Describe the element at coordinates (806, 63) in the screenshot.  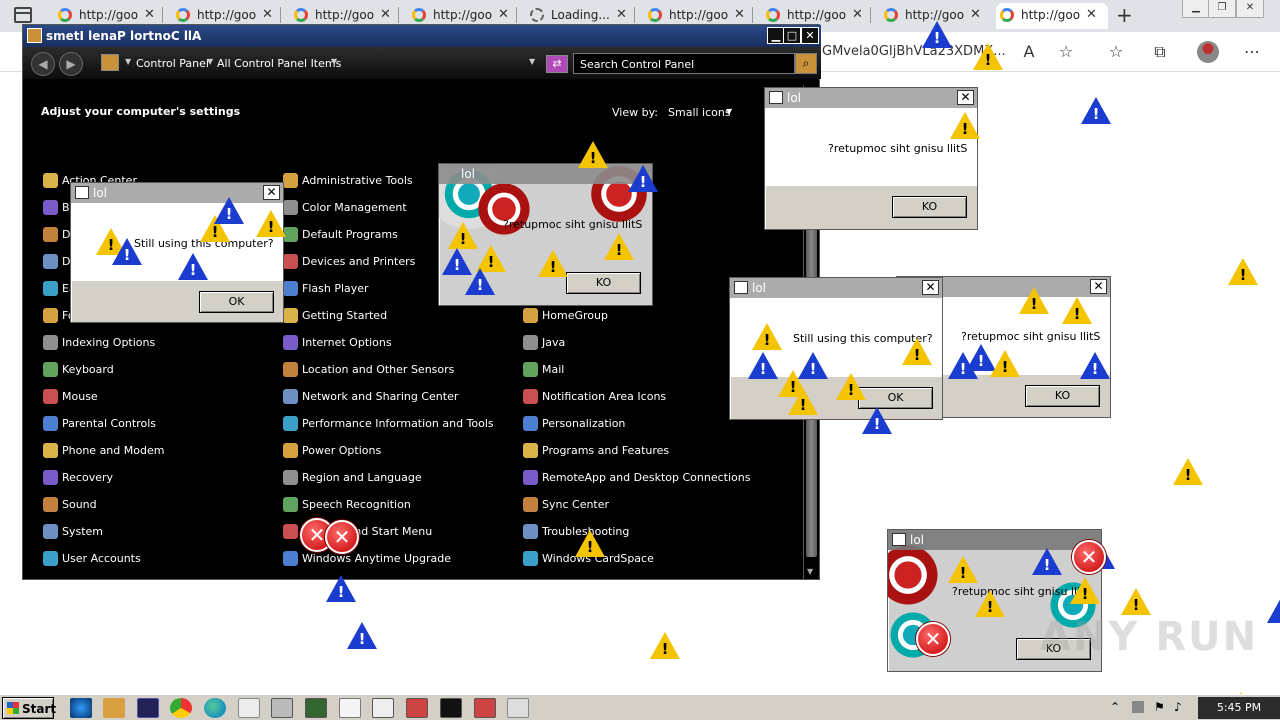
I see `search-icon: ⌕` at that location.